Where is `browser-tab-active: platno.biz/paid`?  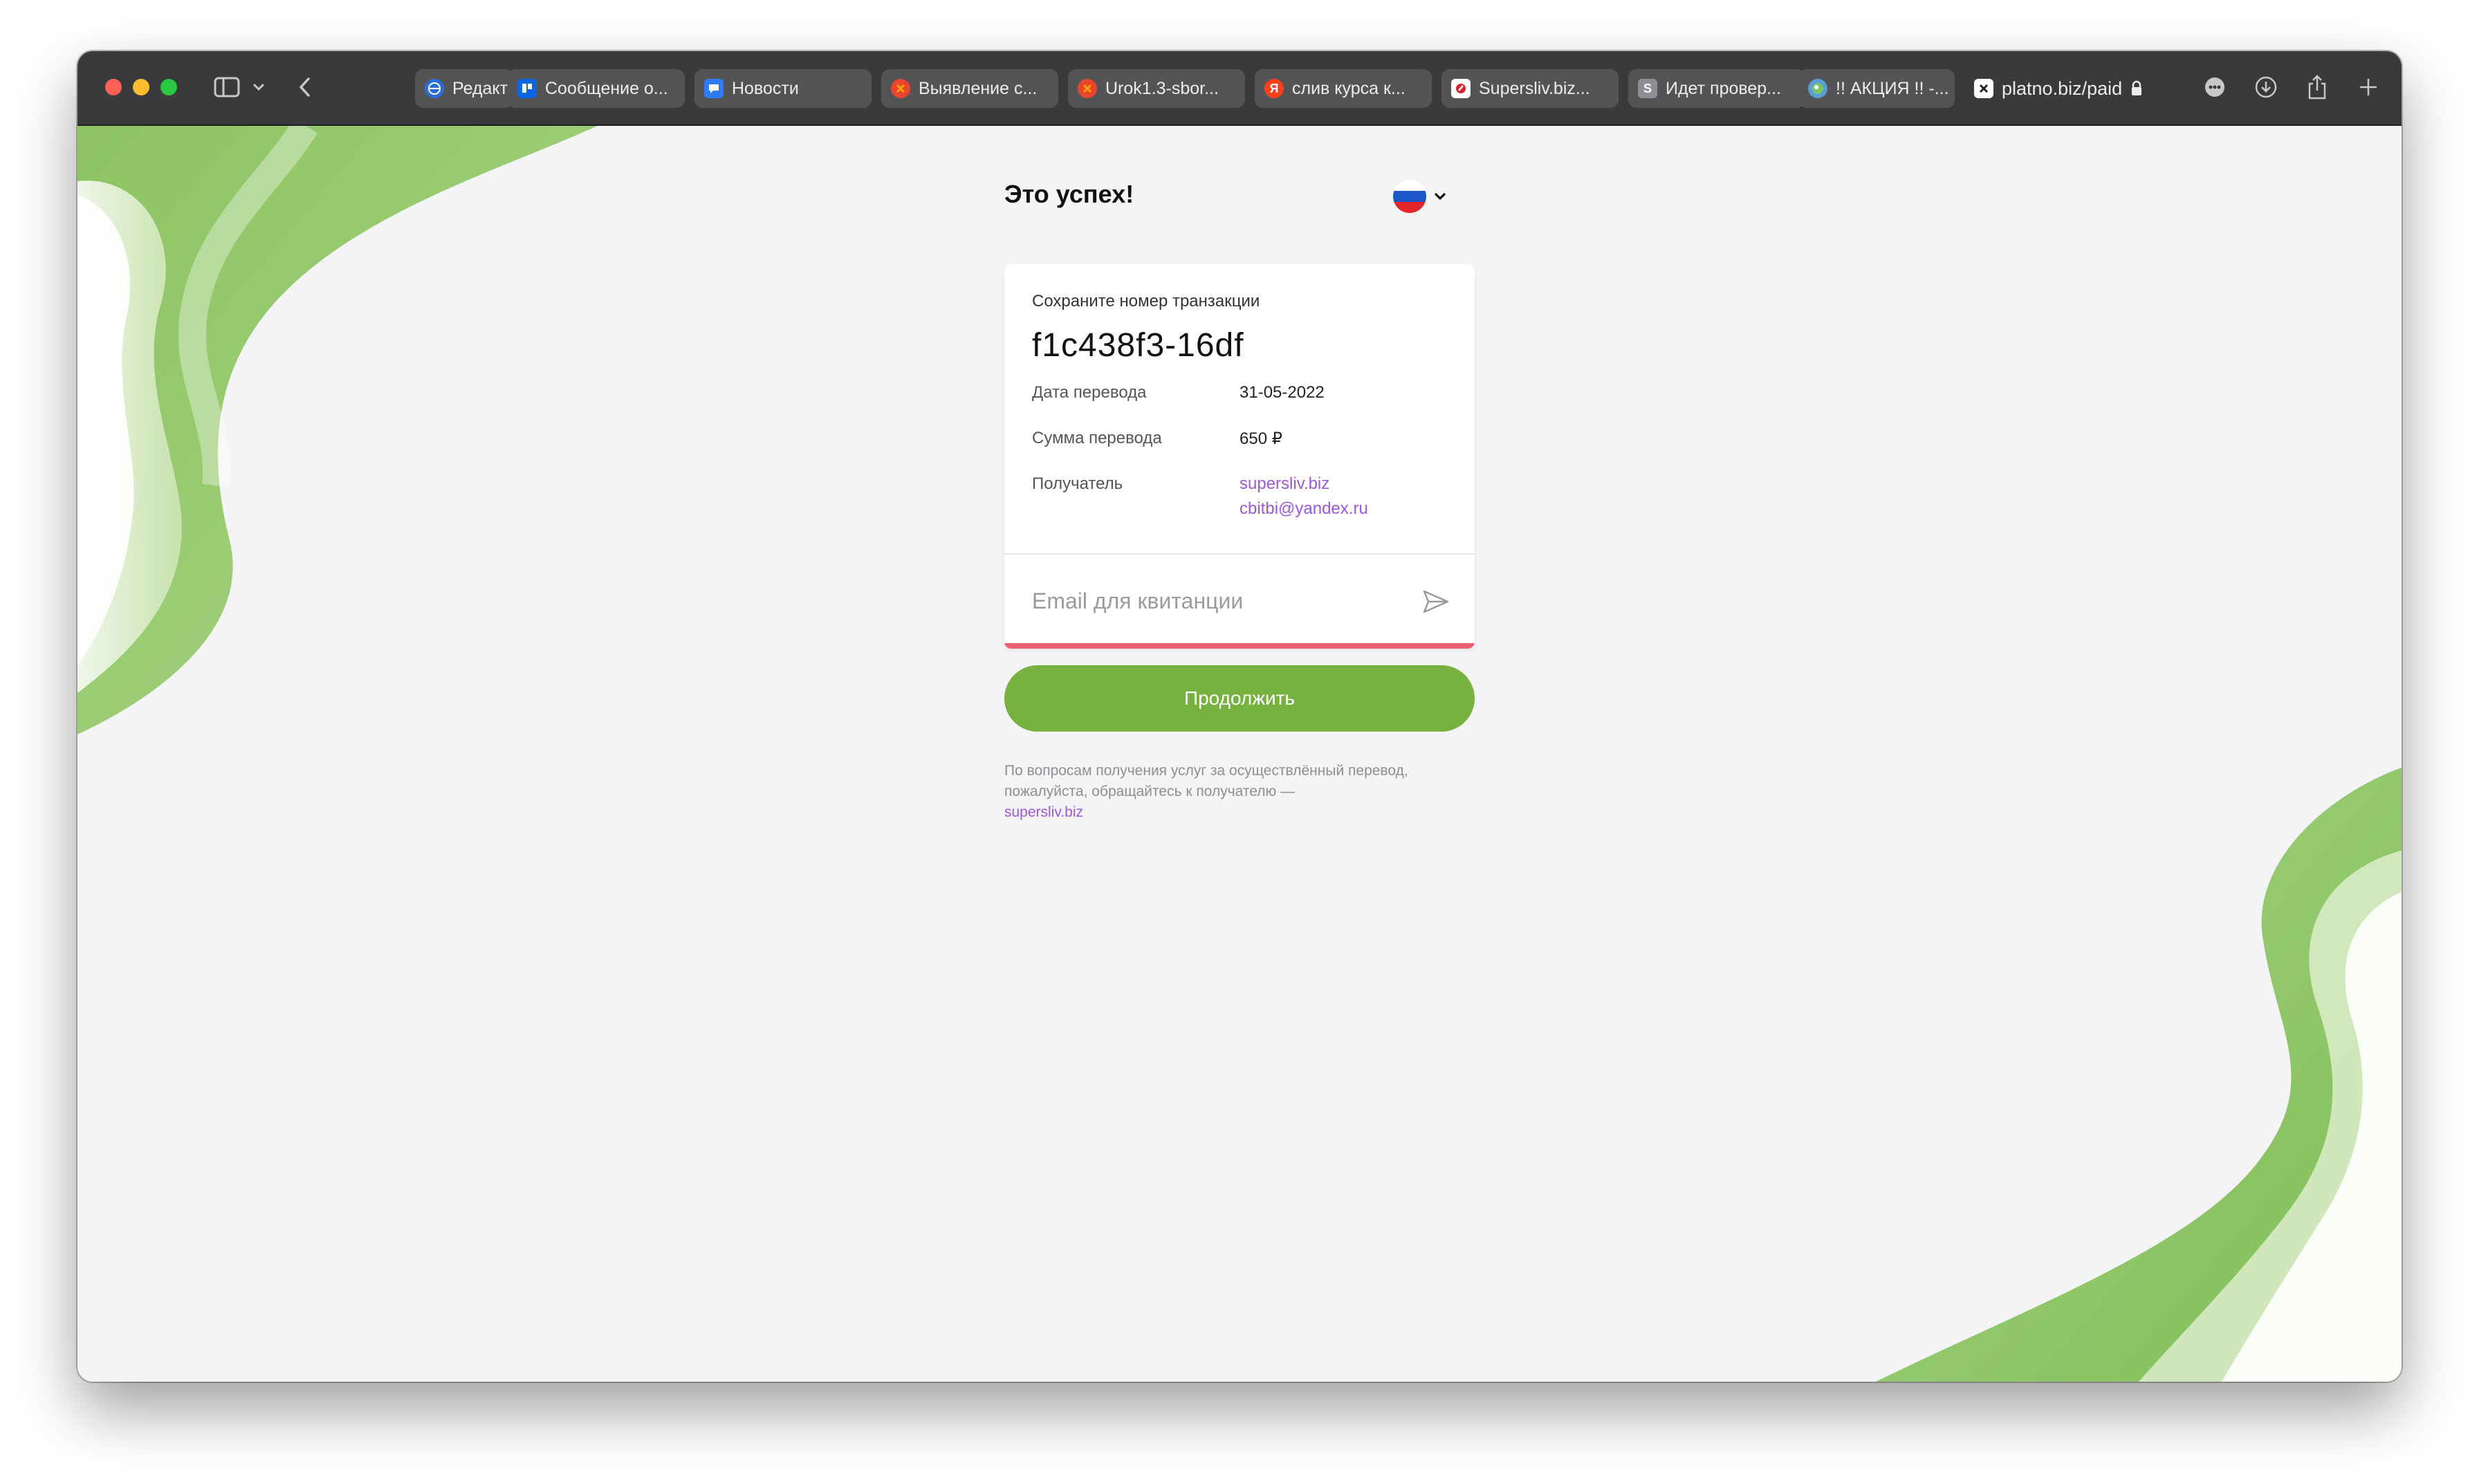
browser-tab-active: platno.biz/paid is located at coordinates (2068, 88).